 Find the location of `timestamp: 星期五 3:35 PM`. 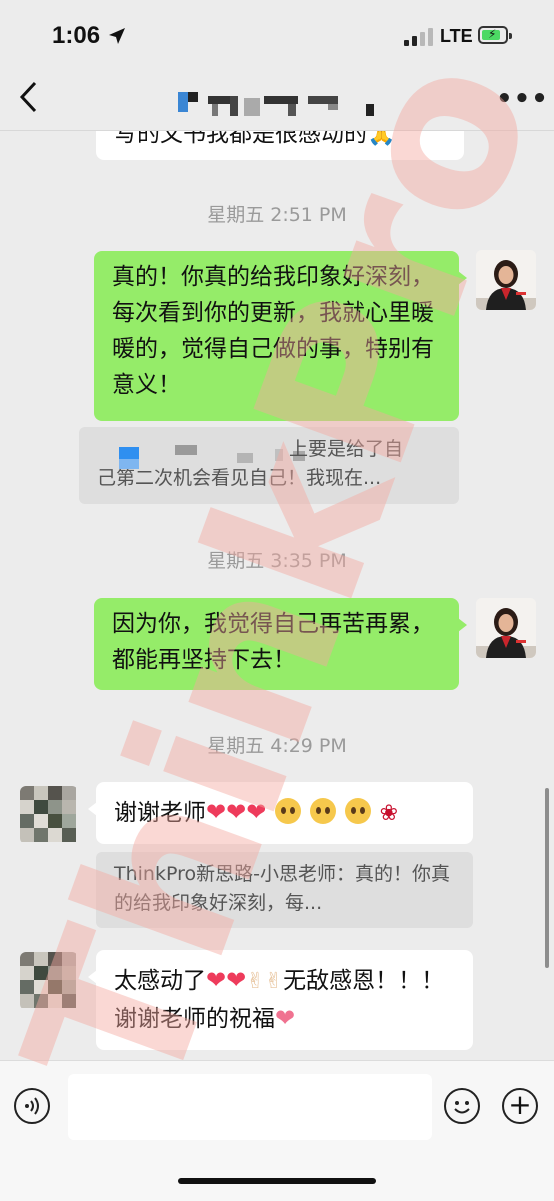

timestamp: 星期五 3:35 PM is located at coordinates (277, 561).